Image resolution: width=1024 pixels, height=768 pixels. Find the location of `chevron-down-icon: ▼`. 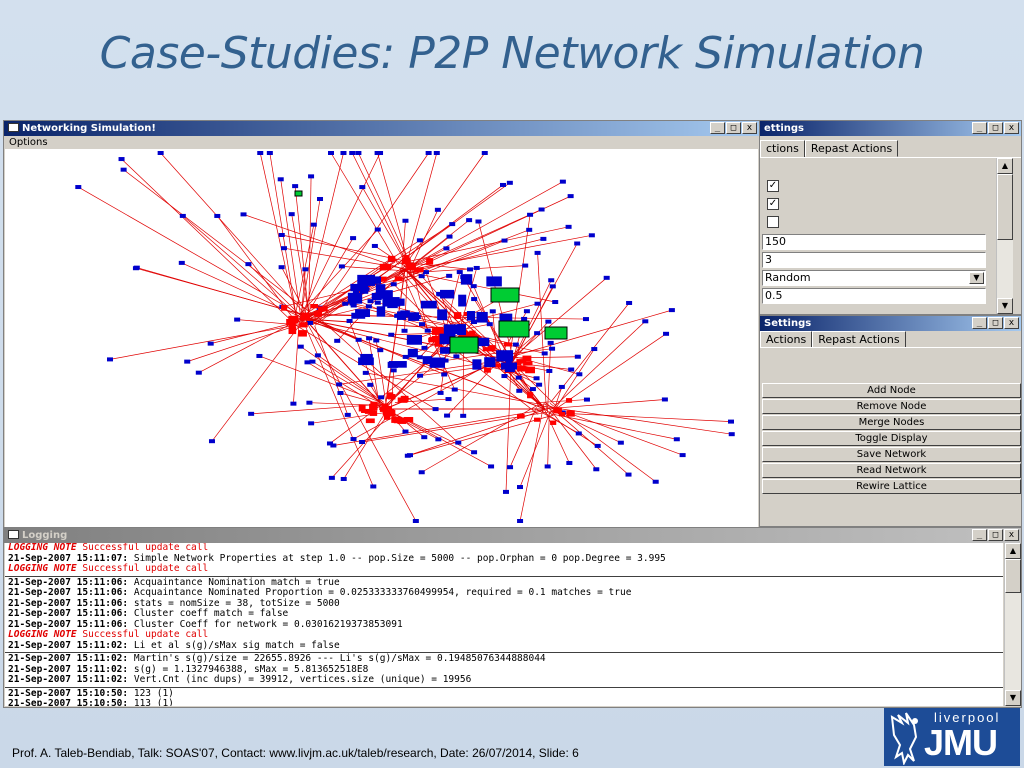

chevron-down-icon: ▼ is located at coordinates (976, 278).